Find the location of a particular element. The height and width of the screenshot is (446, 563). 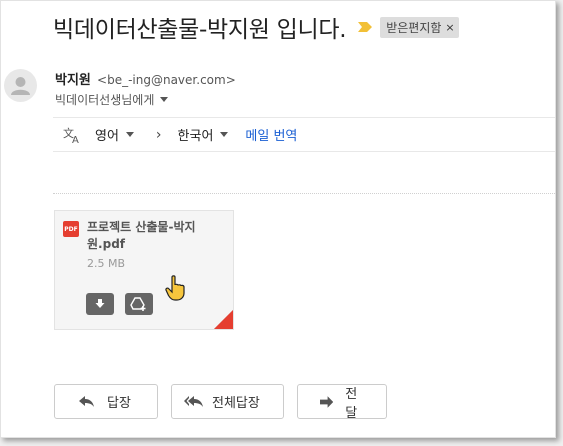

pdf-icon: PDF is located at coordinates (71, 229).